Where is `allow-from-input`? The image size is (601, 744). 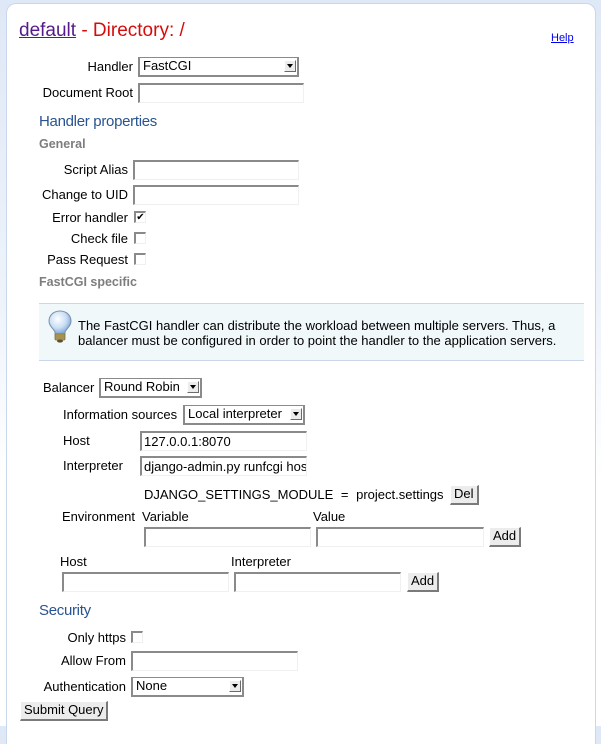
allow-from-input is located at coordinates (214, 661).